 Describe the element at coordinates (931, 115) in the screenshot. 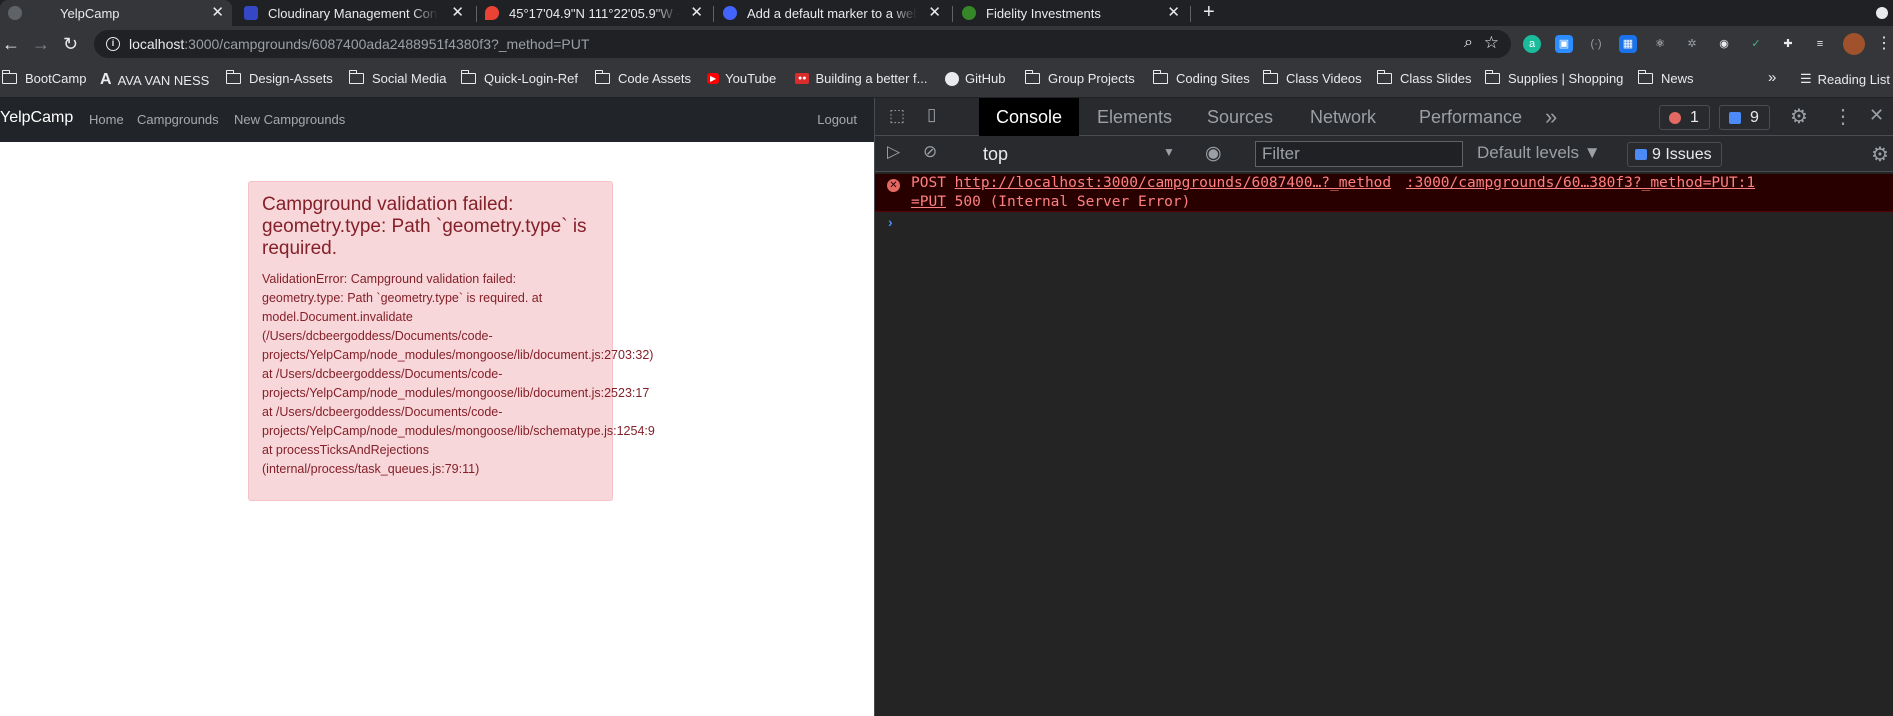

I see `device-toolbar-icon: ▯` at that location.